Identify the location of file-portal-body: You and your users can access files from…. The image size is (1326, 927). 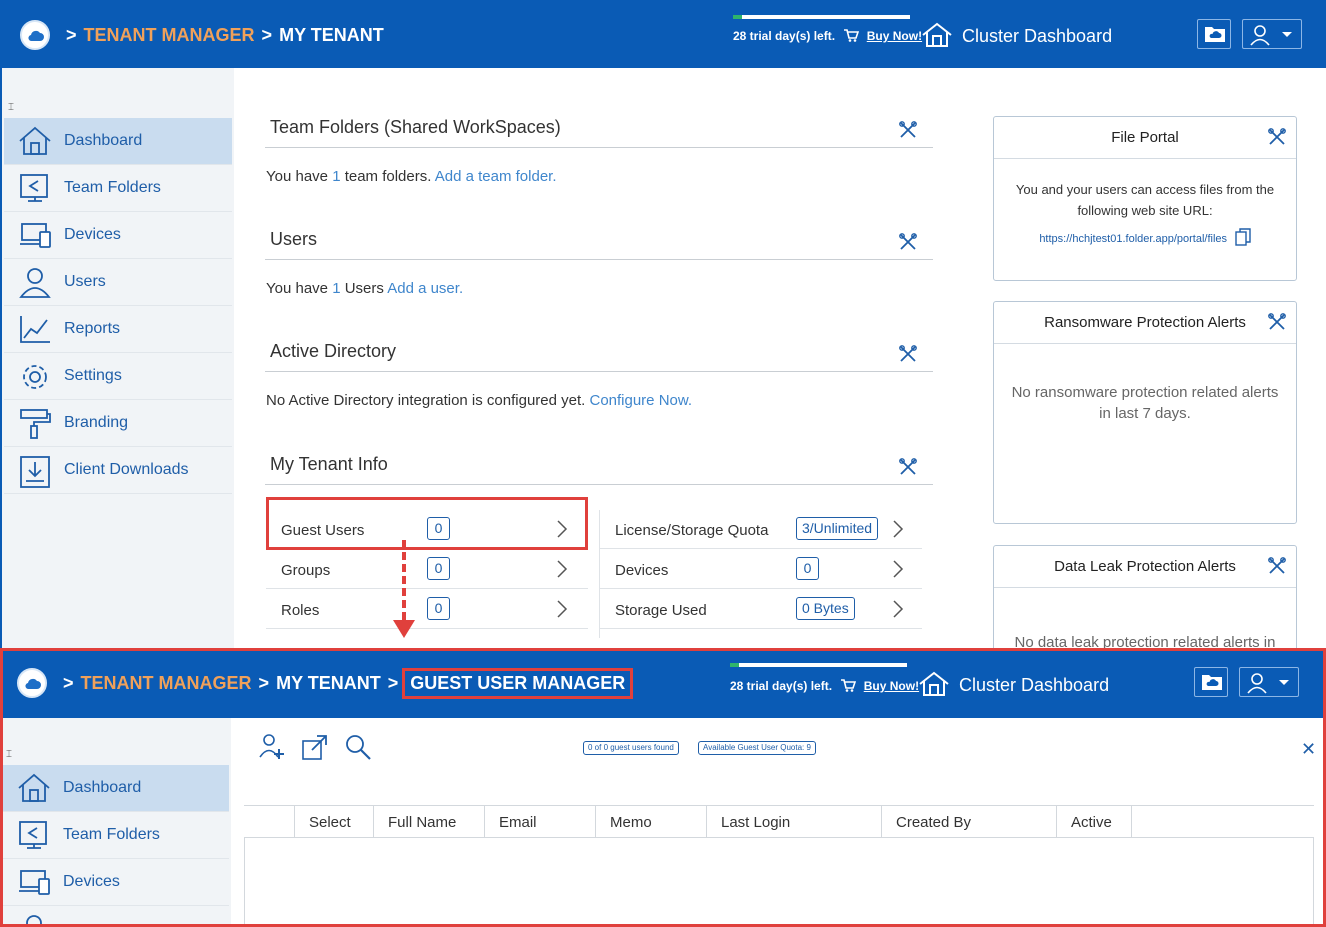
(1145, 204).